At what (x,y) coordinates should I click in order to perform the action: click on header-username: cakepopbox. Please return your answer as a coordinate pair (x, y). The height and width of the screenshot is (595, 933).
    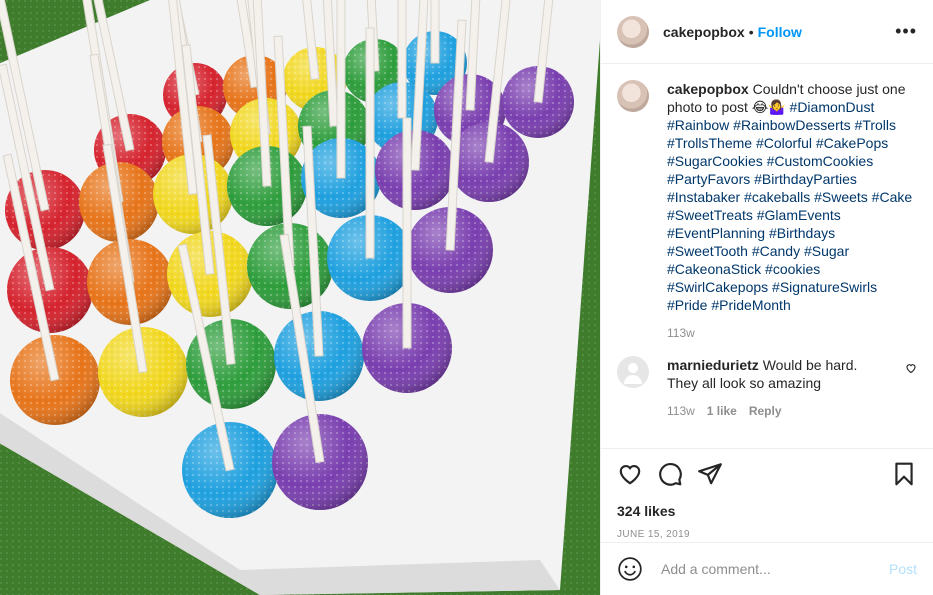
    Looking at the image, I should click on (704, 32).